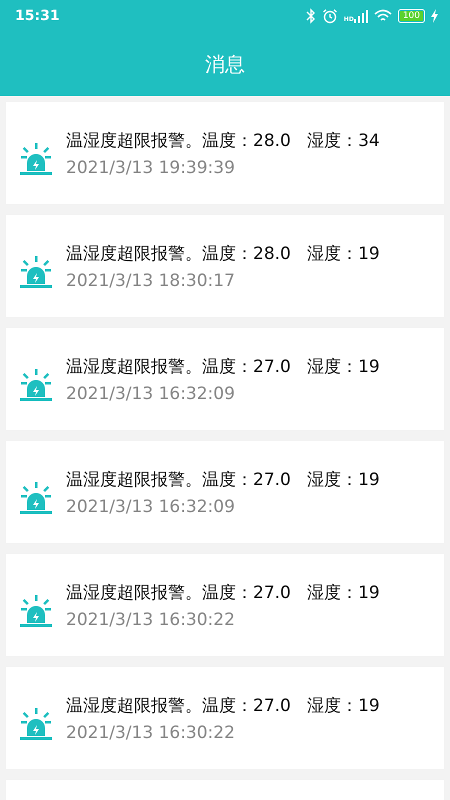  I want to click on message-card: 温湿度超限报警。温度：28.0 湿度：34 2021/3/13 19:39:39, so click(225, 153).